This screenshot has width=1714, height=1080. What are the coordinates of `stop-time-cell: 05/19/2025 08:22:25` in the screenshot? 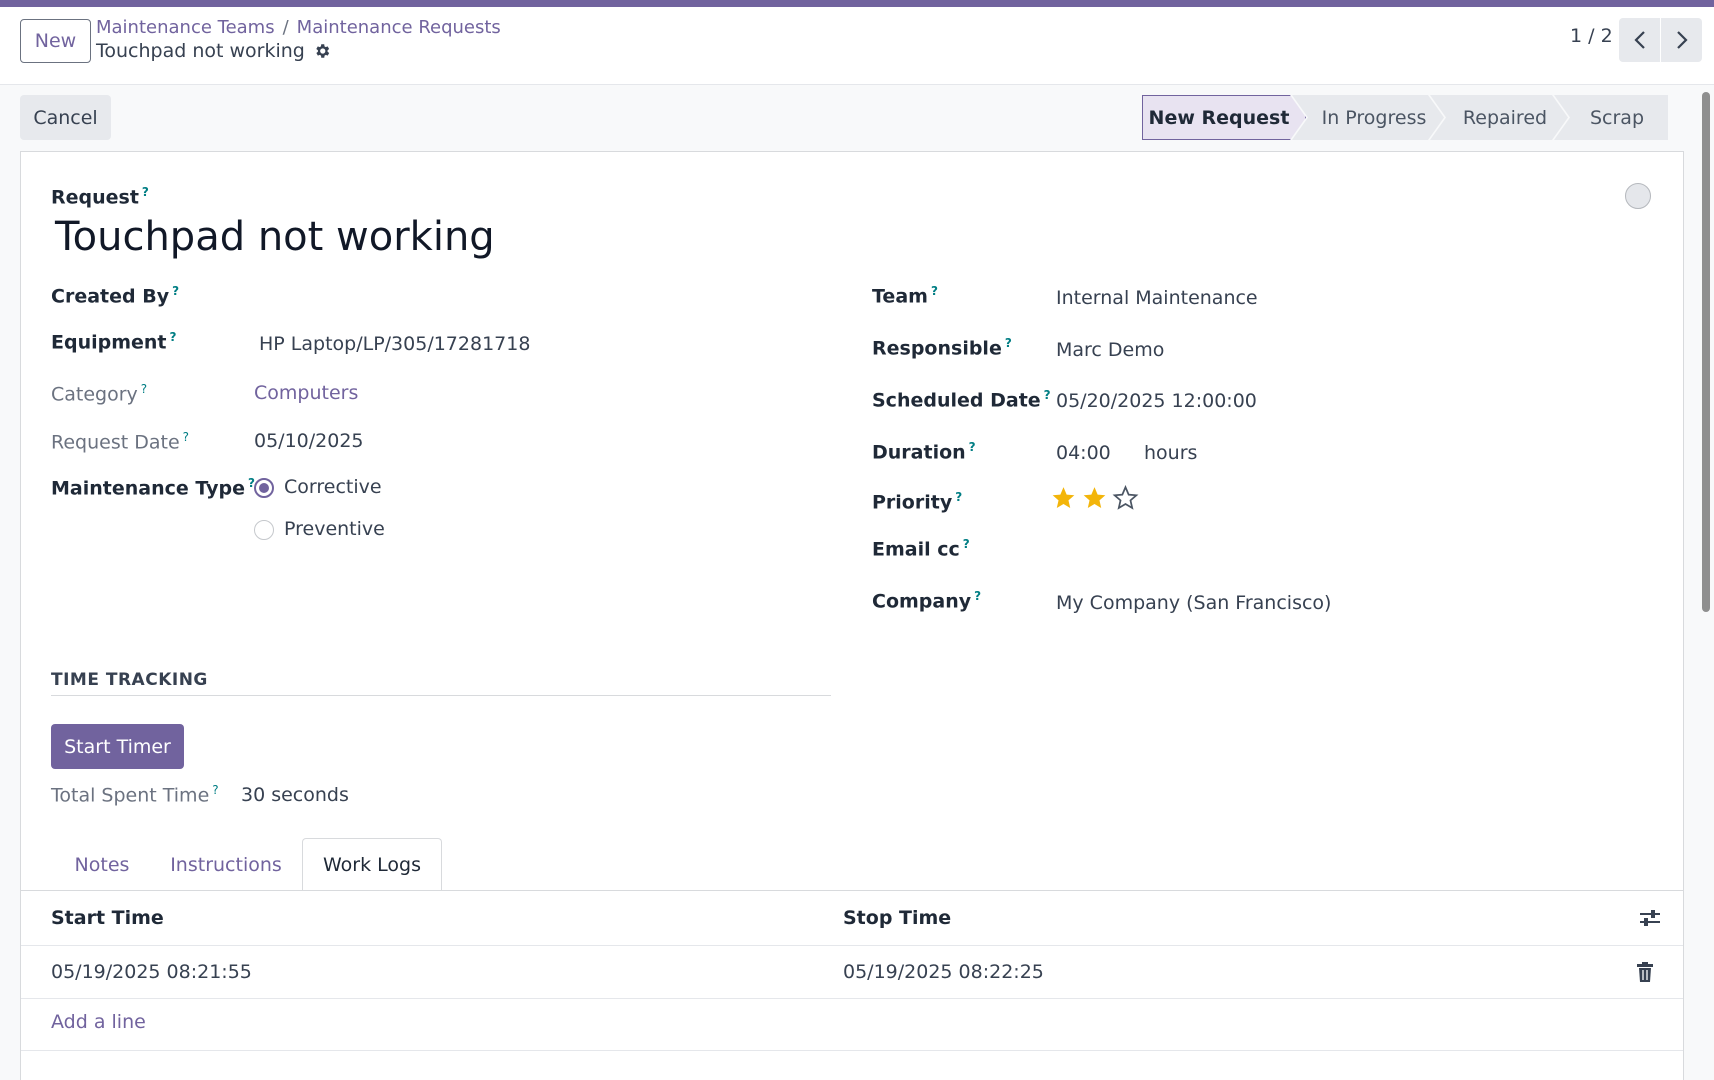 It's located at (943, 972).